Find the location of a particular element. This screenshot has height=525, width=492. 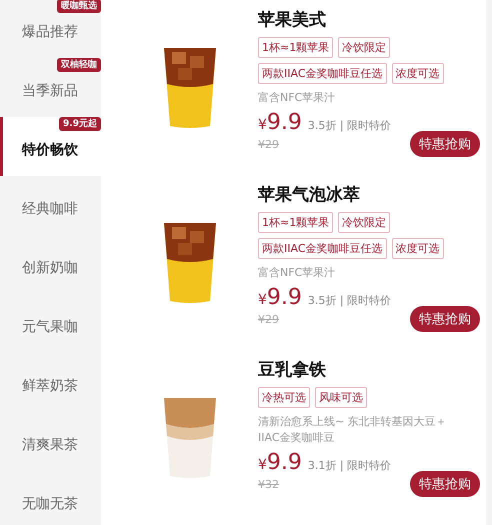

category-tab: 鲜萃奶茶 is located at coordinates (50, 382).